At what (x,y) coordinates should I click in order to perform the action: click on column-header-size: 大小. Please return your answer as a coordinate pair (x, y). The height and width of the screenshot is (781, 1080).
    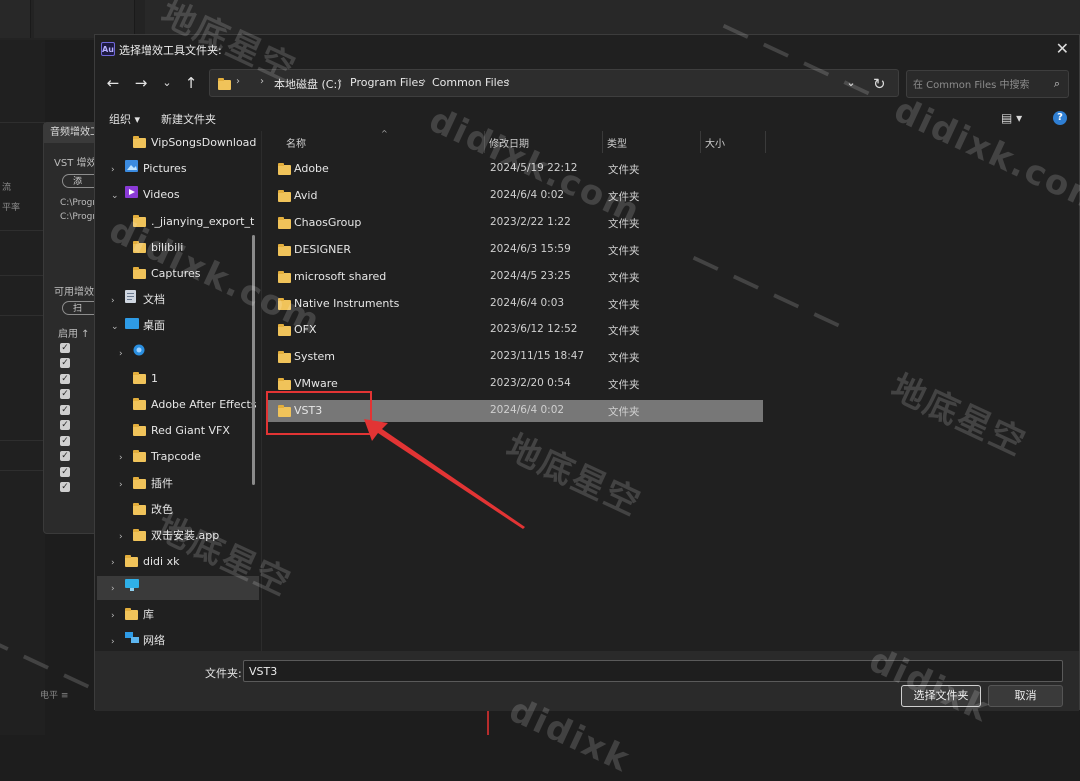
    Looking at the image, I should click on (715, 143).